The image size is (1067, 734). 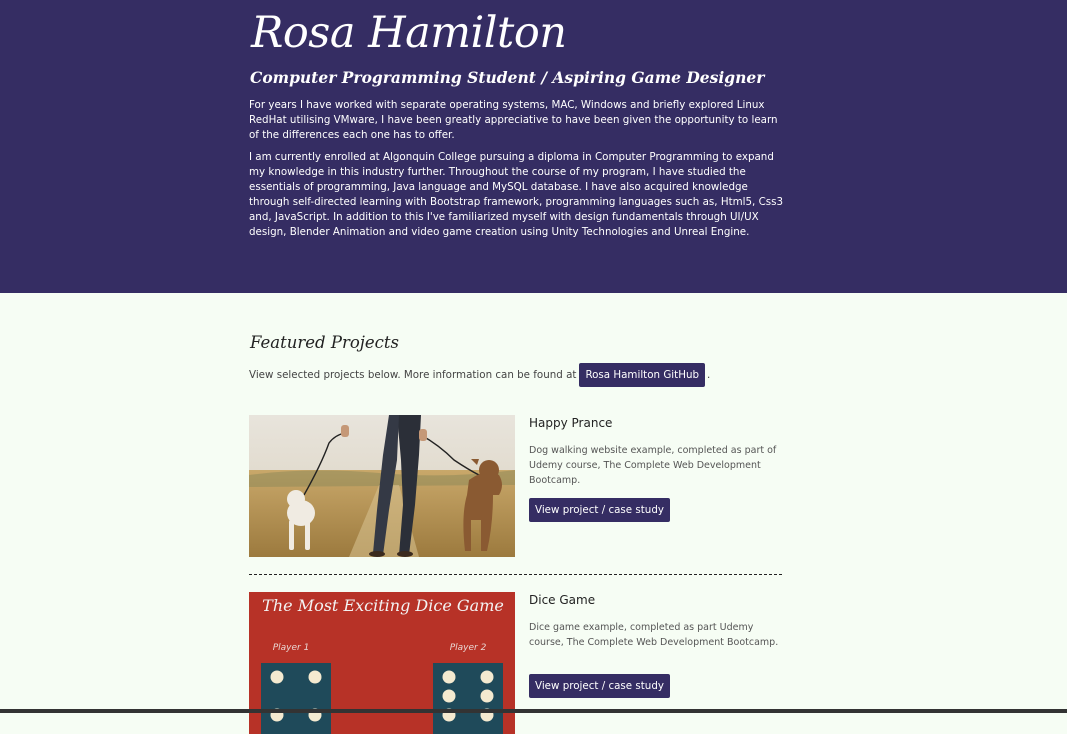 What do you see at coordinates (515, 574) in the screenshot?
I see `project-divider` at bounding box center [515, 574].